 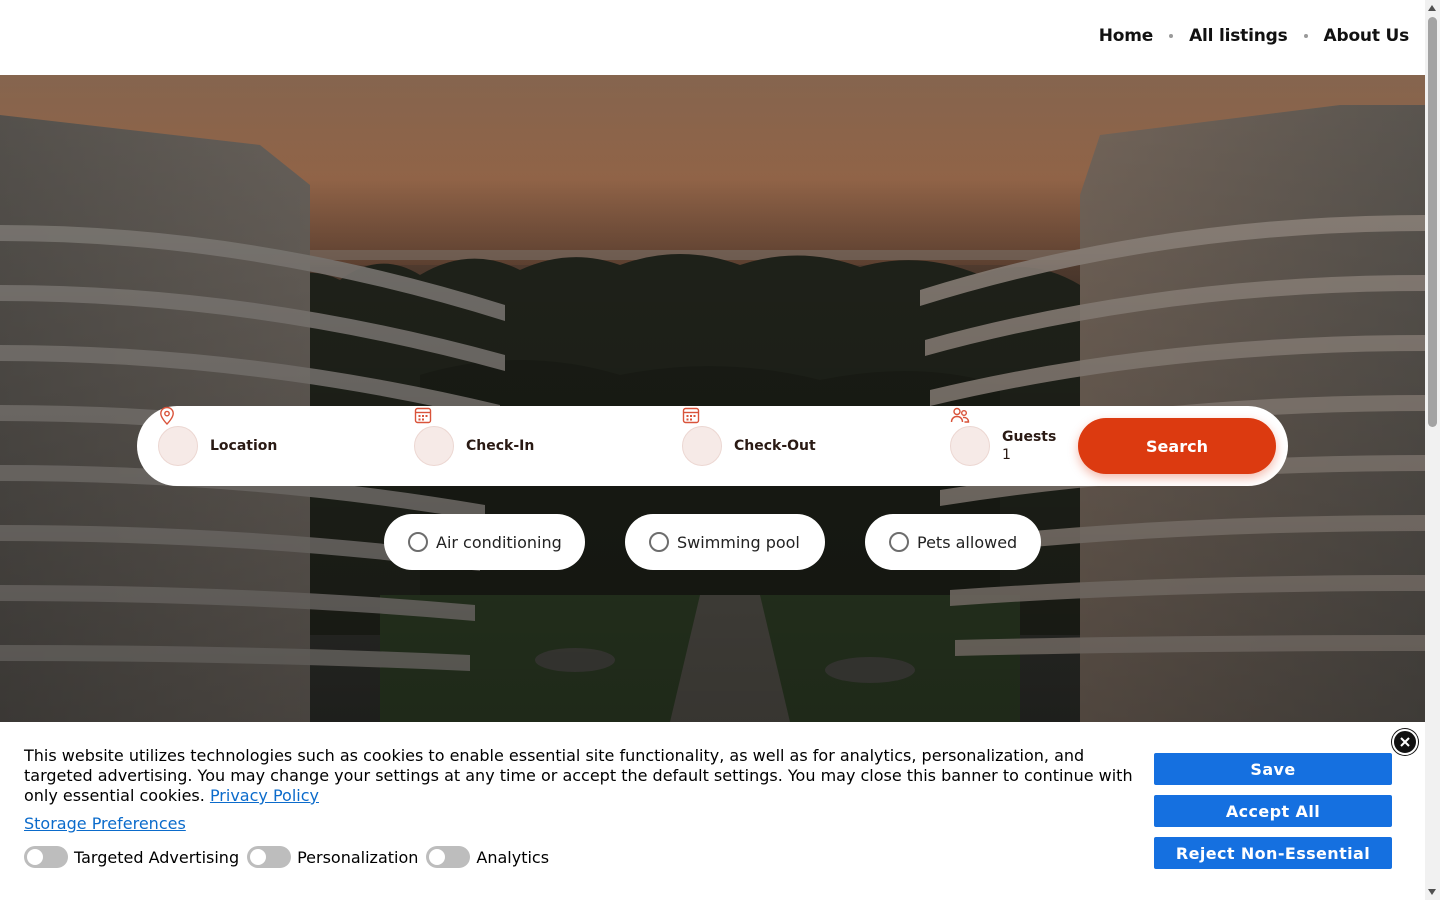 What do you see at coordinates (1126, 36) in the screenshot?
I see `nav-home: Home` at bounding box center [1126, 36].